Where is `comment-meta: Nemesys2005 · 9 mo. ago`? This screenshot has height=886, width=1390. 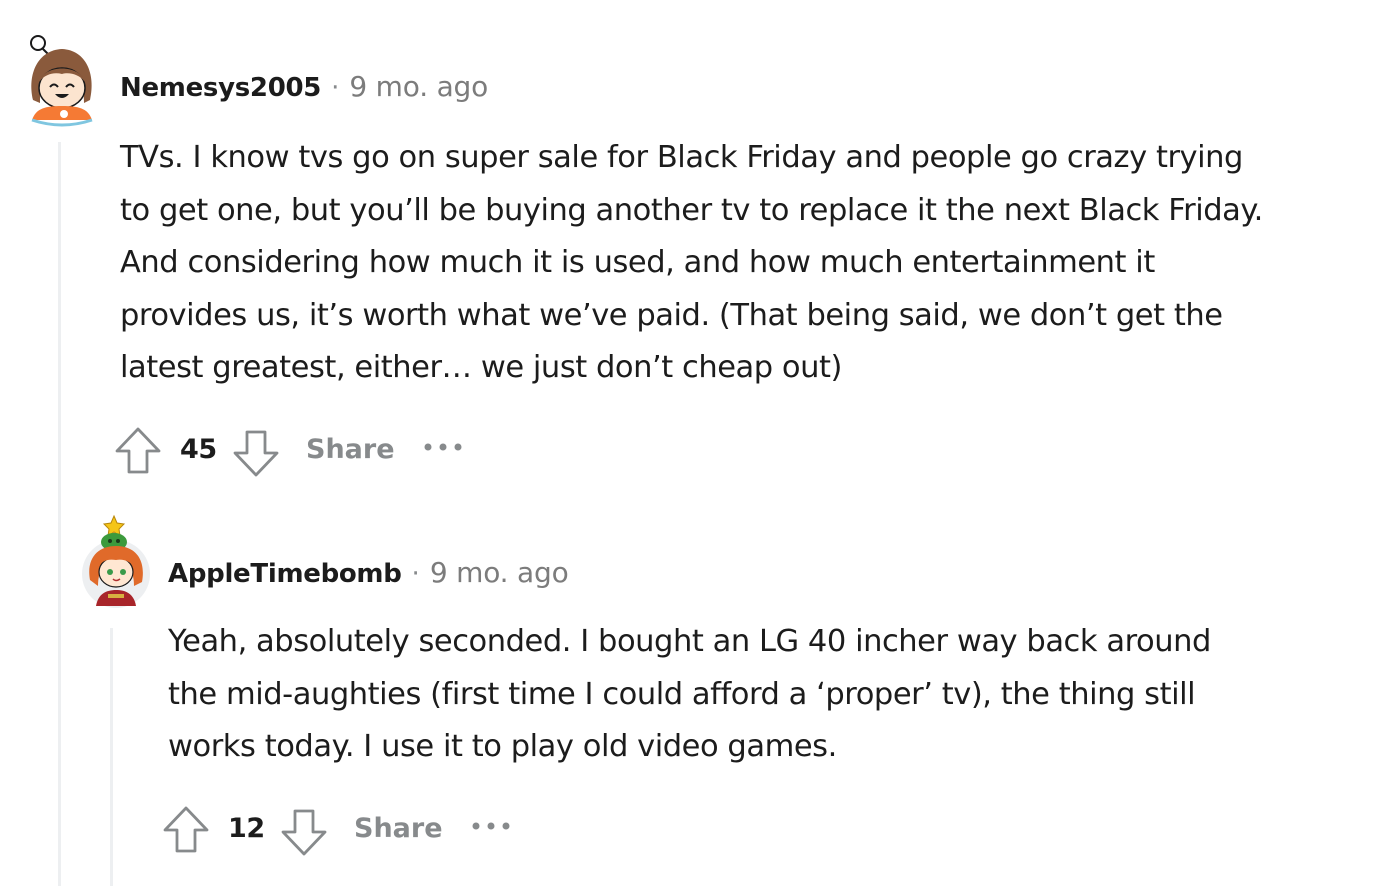 comment-meta: Nemesys2005 · 9 mo. ago is located at coordinates (304, 86).